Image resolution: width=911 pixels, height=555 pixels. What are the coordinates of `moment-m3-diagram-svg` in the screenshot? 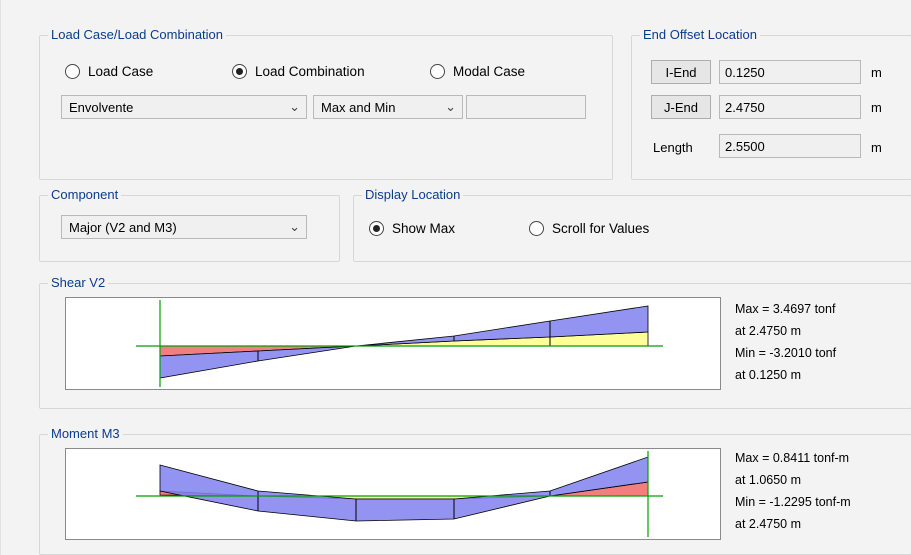 It's located at (399, 494).